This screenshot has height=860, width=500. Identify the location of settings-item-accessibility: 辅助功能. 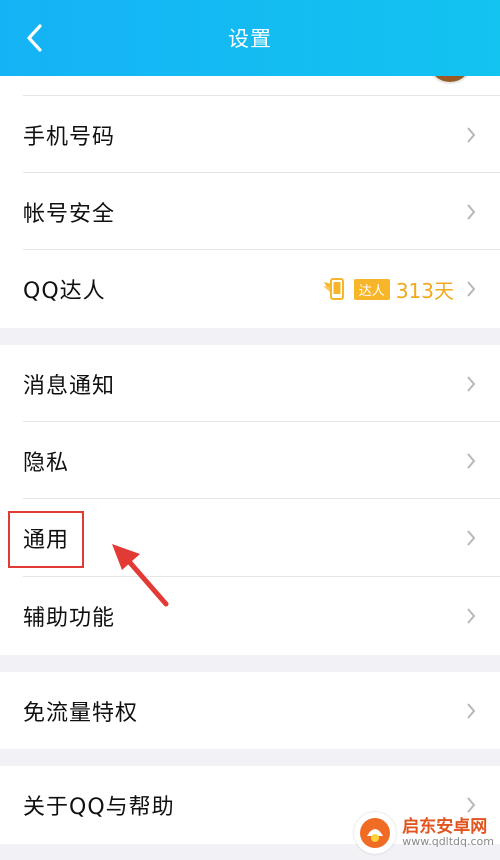
(250, 616).